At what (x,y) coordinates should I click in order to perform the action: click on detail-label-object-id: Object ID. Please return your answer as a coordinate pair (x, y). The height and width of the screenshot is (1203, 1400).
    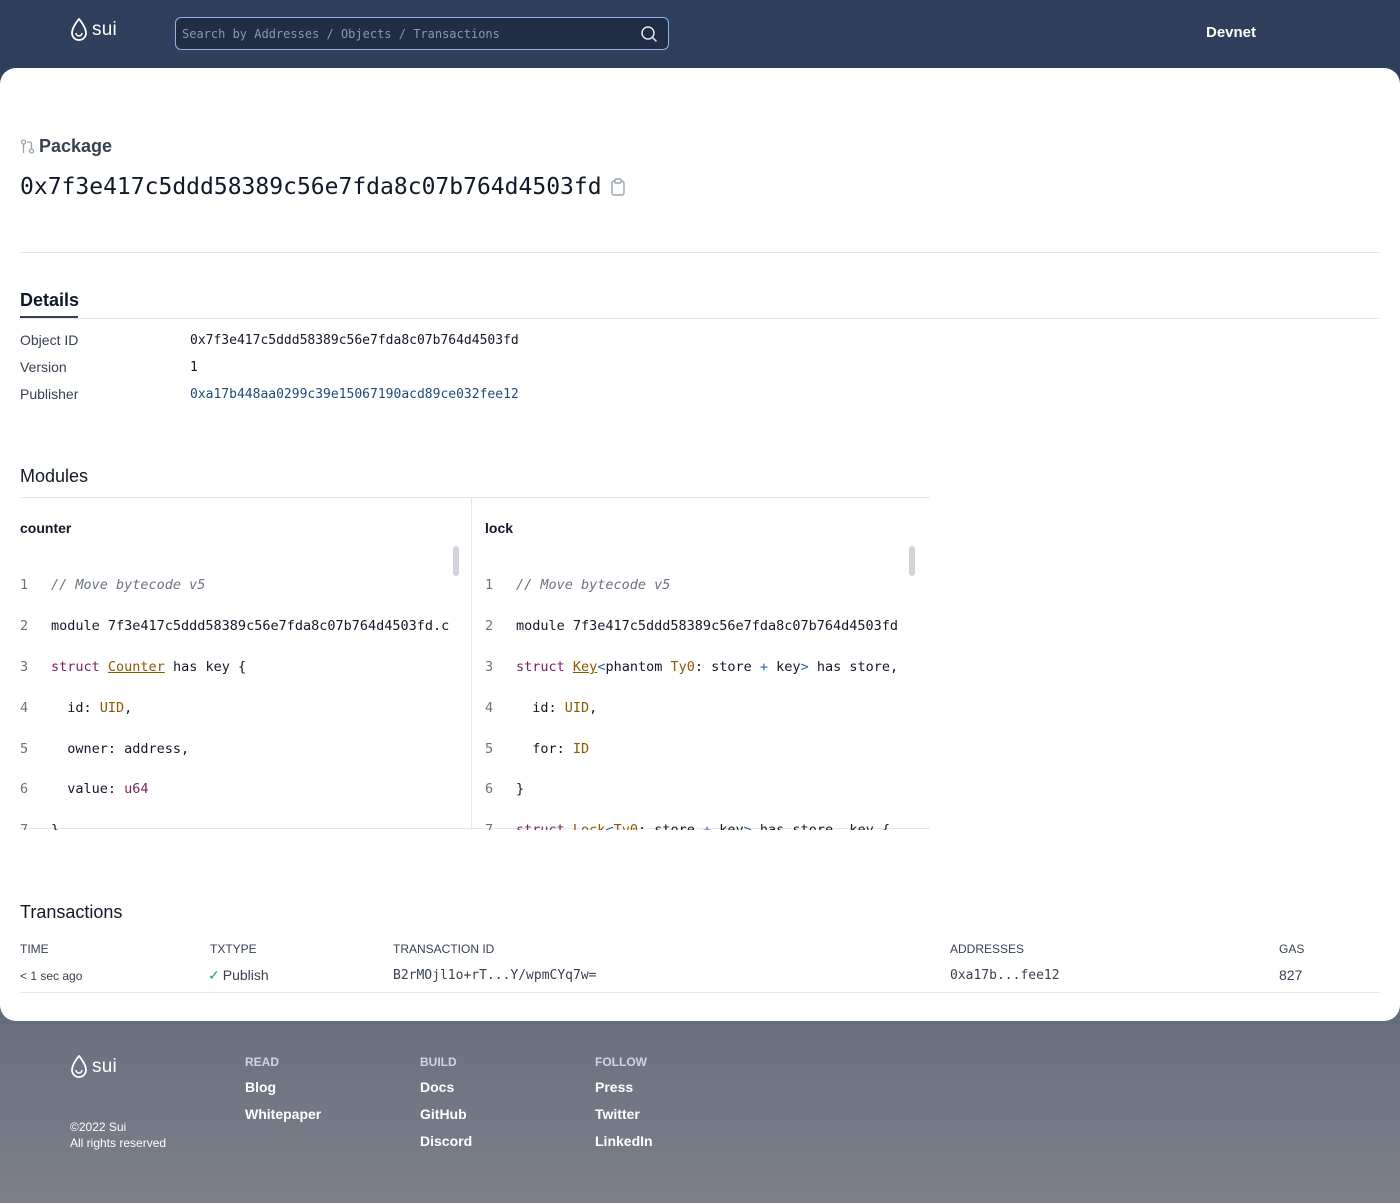
    Looking at the image, I should click on (49, 340).